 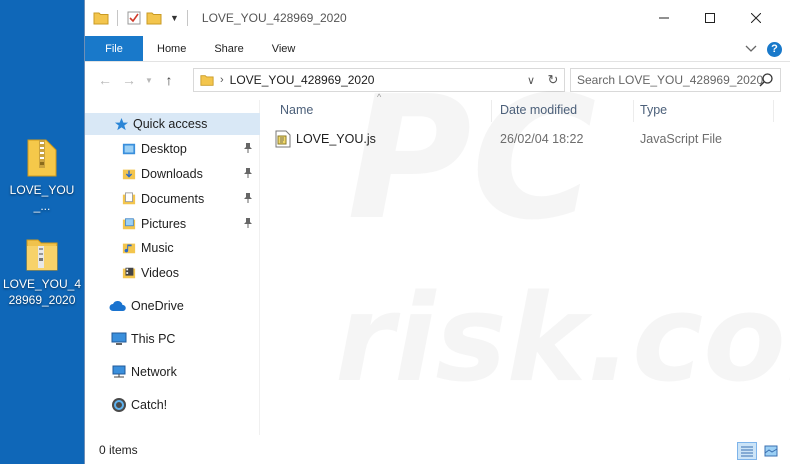 I want to click on item-count: 0 items, so click(x=118, y=450).